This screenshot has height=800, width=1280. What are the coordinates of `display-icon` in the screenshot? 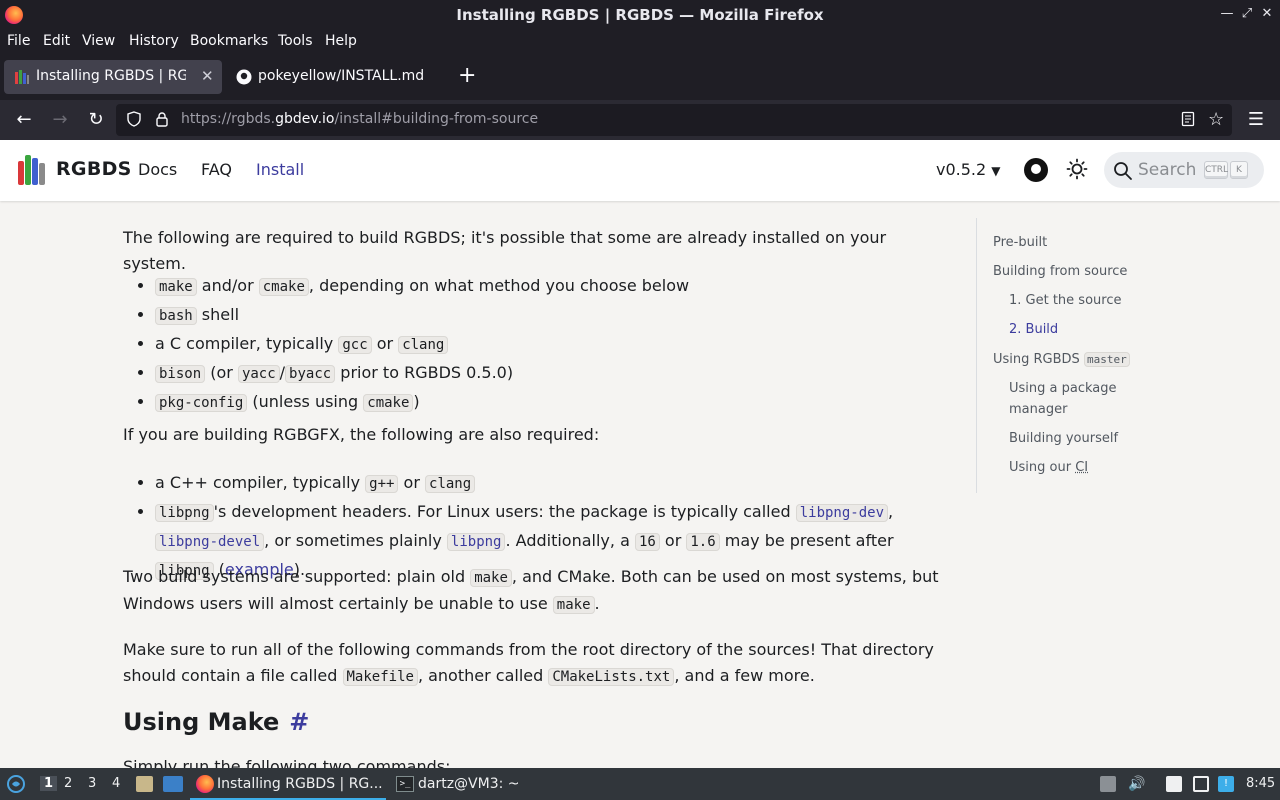 It's located at (1201, 784).